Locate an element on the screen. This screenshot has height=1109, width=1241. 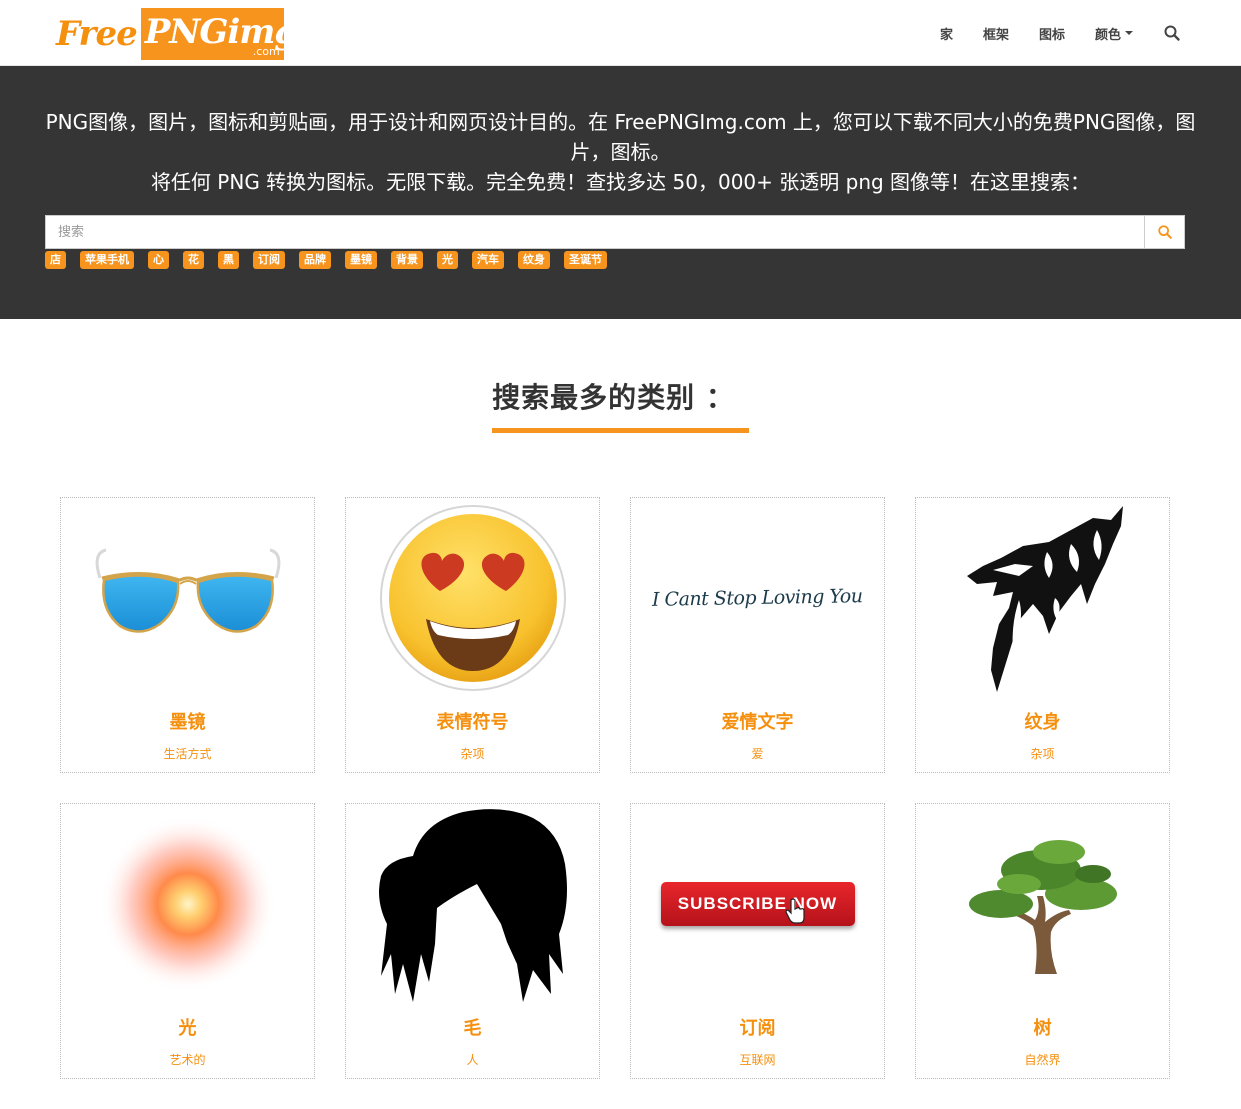
category-card: SUBSCRIBE NOW 订阅 互联网 is located at coordinates (757, 941).